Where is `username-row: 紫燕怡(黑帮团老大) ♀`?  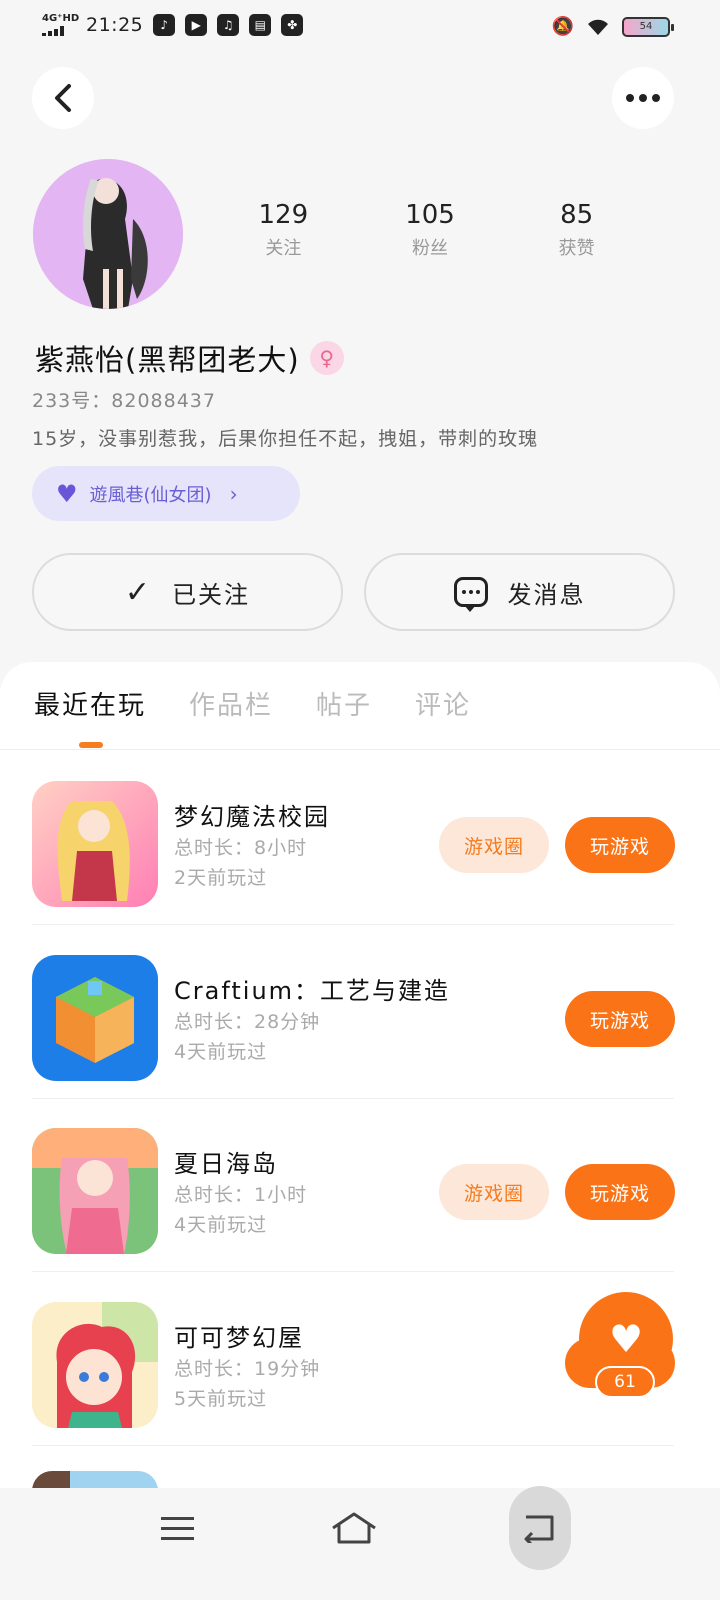 username-row: 紫燕怡(黑帮团老大) ♀ is located at coordinates (189, 358).